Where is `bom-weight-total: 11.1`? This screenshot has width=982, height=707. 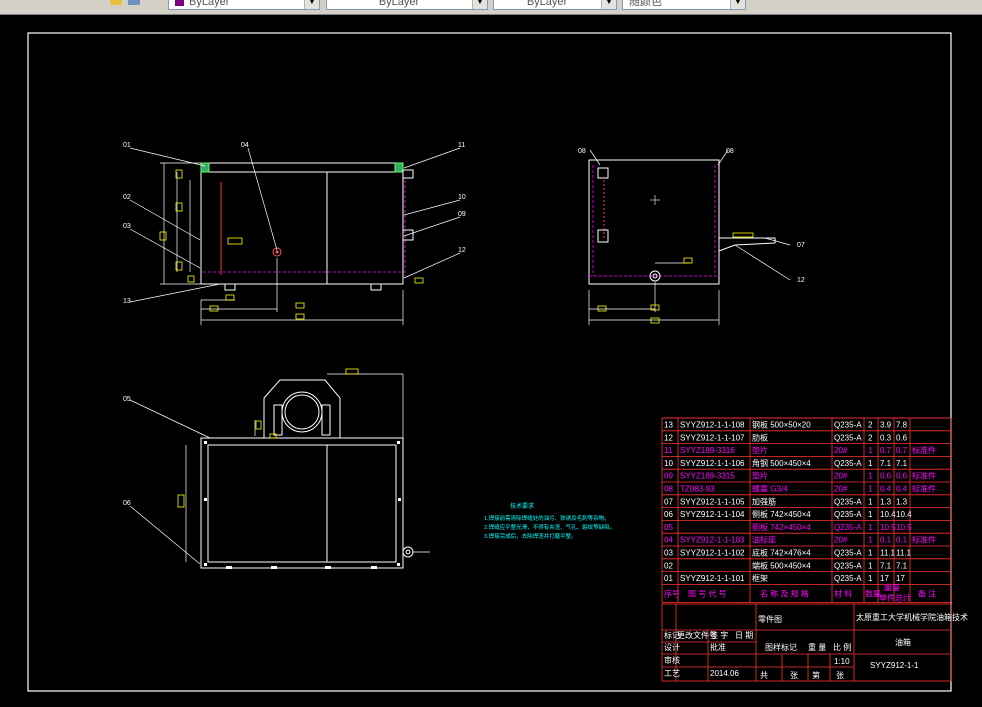 bom-weight-total: 11.1 is located at coordinates (904, 553).